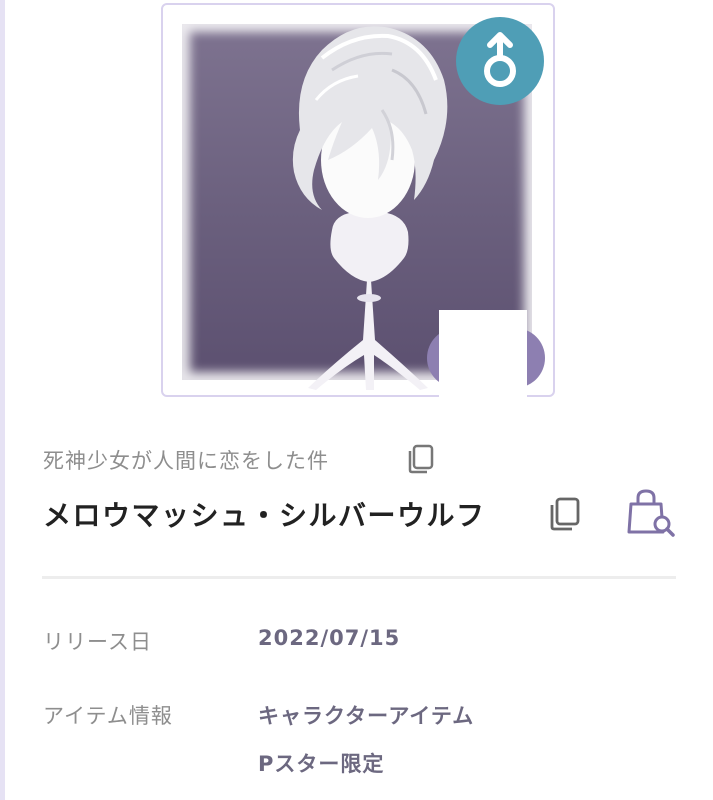 The image size is (713, 800). What do you see at coordinates (359, 577) in the screenshot?
I see `section-divider` at bounding box center [359, 577].